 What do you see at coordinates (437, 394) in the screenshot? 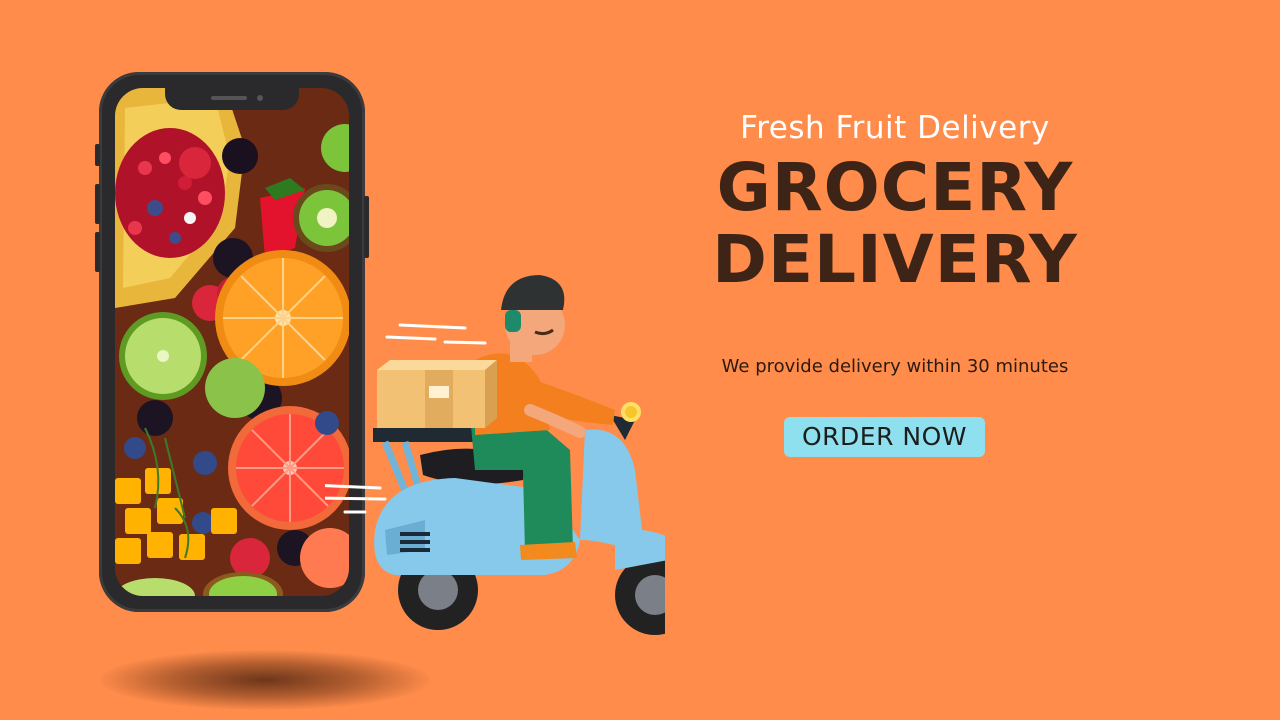
I see `package-box-icon` at bounding box center [437, 394].